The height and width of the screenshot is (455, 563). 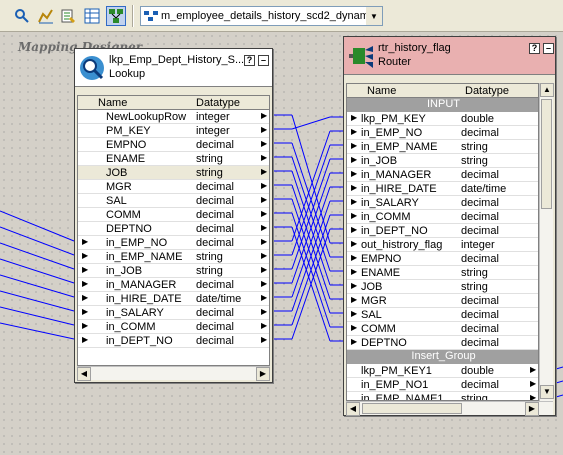 I want to click on router-port-row: ▶ out_histrory_flag integer, so click(x=442, y=245).